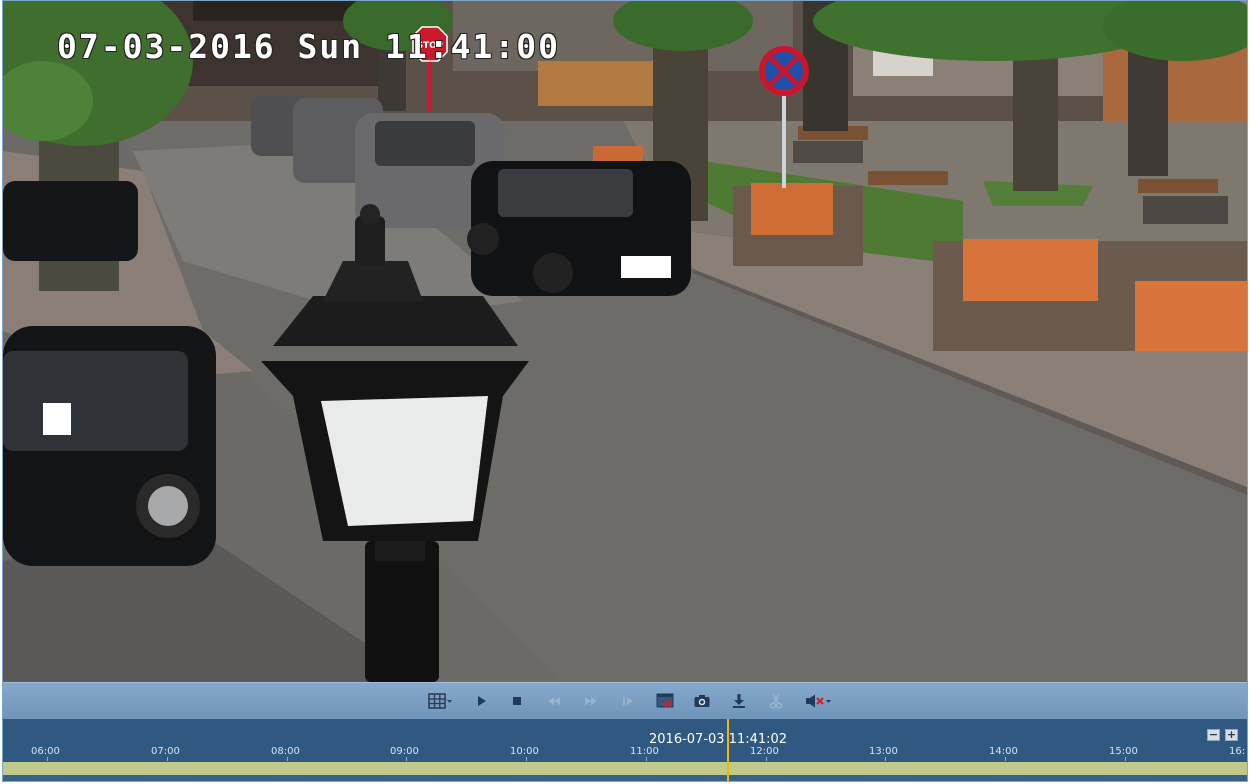 This screenshot has width=1250, height=784. I want to click on timeline-playhead, so click(728, 750).